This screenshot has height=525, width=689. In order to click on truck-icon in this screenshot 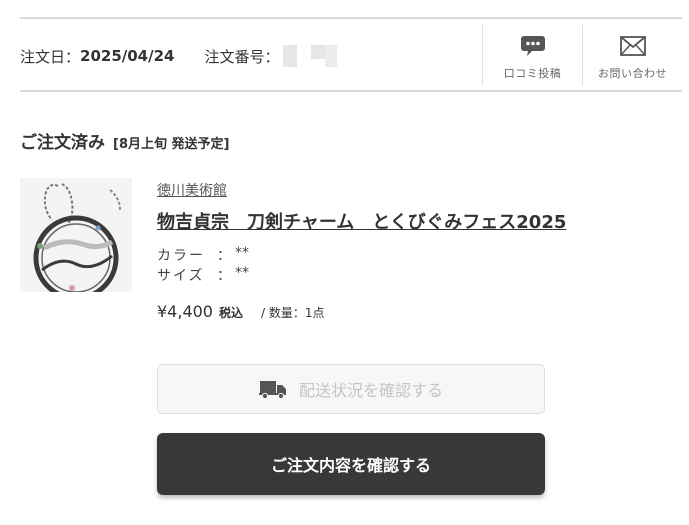, I will do `click(272, 389)`.